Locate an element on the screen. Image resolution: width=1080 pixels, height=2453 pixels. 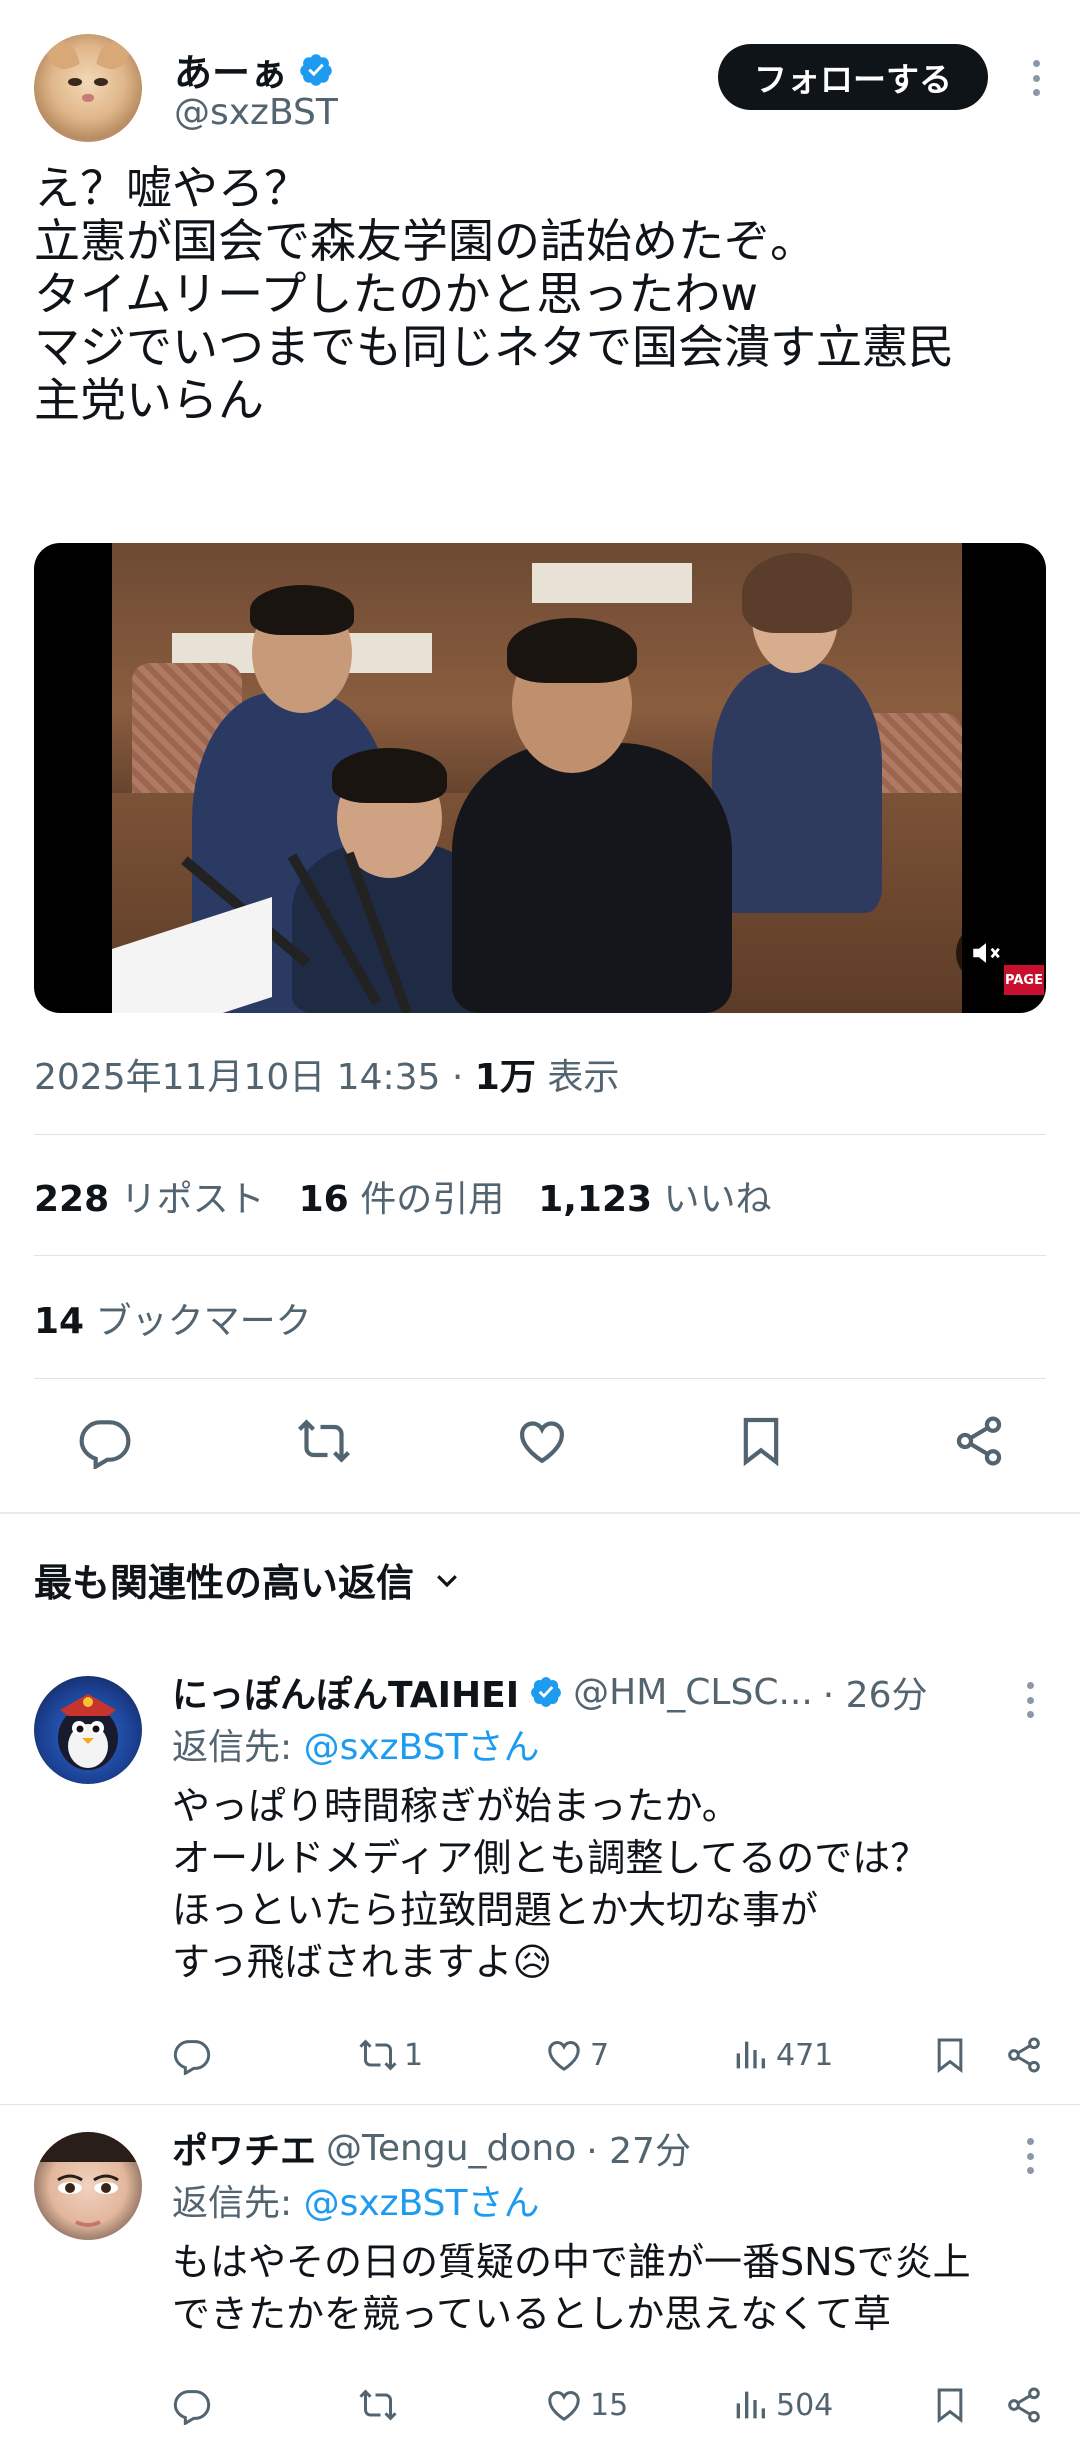
section-divider is located at coordinates (540, 1513).